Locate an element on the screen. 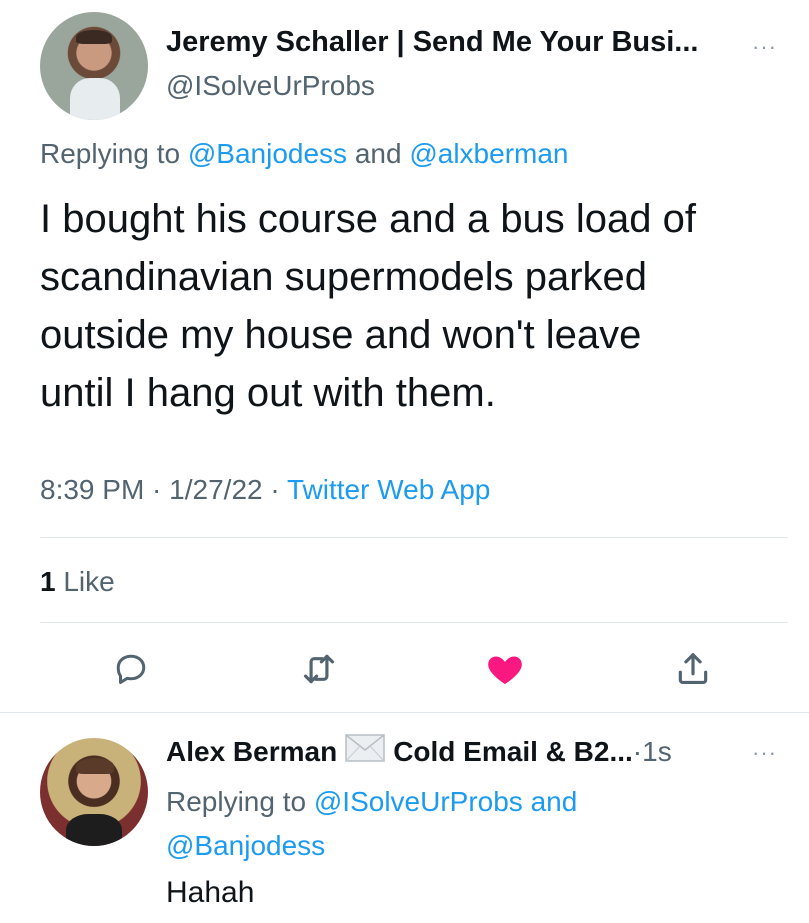  share-button is located at coordinates (693, 669).